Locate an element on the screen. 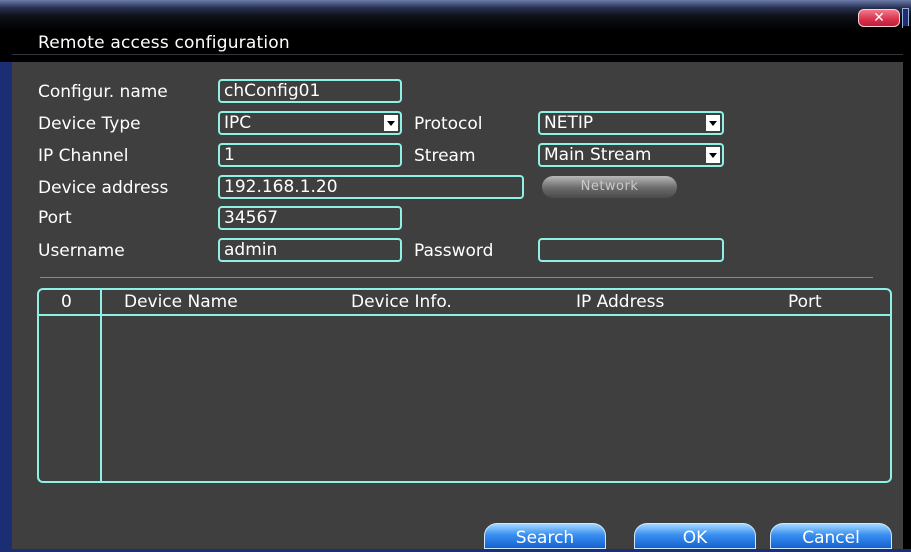 The width and height of the screenshot is (911, 552). device-type-value: IPC is located at coordinates (238, 123).